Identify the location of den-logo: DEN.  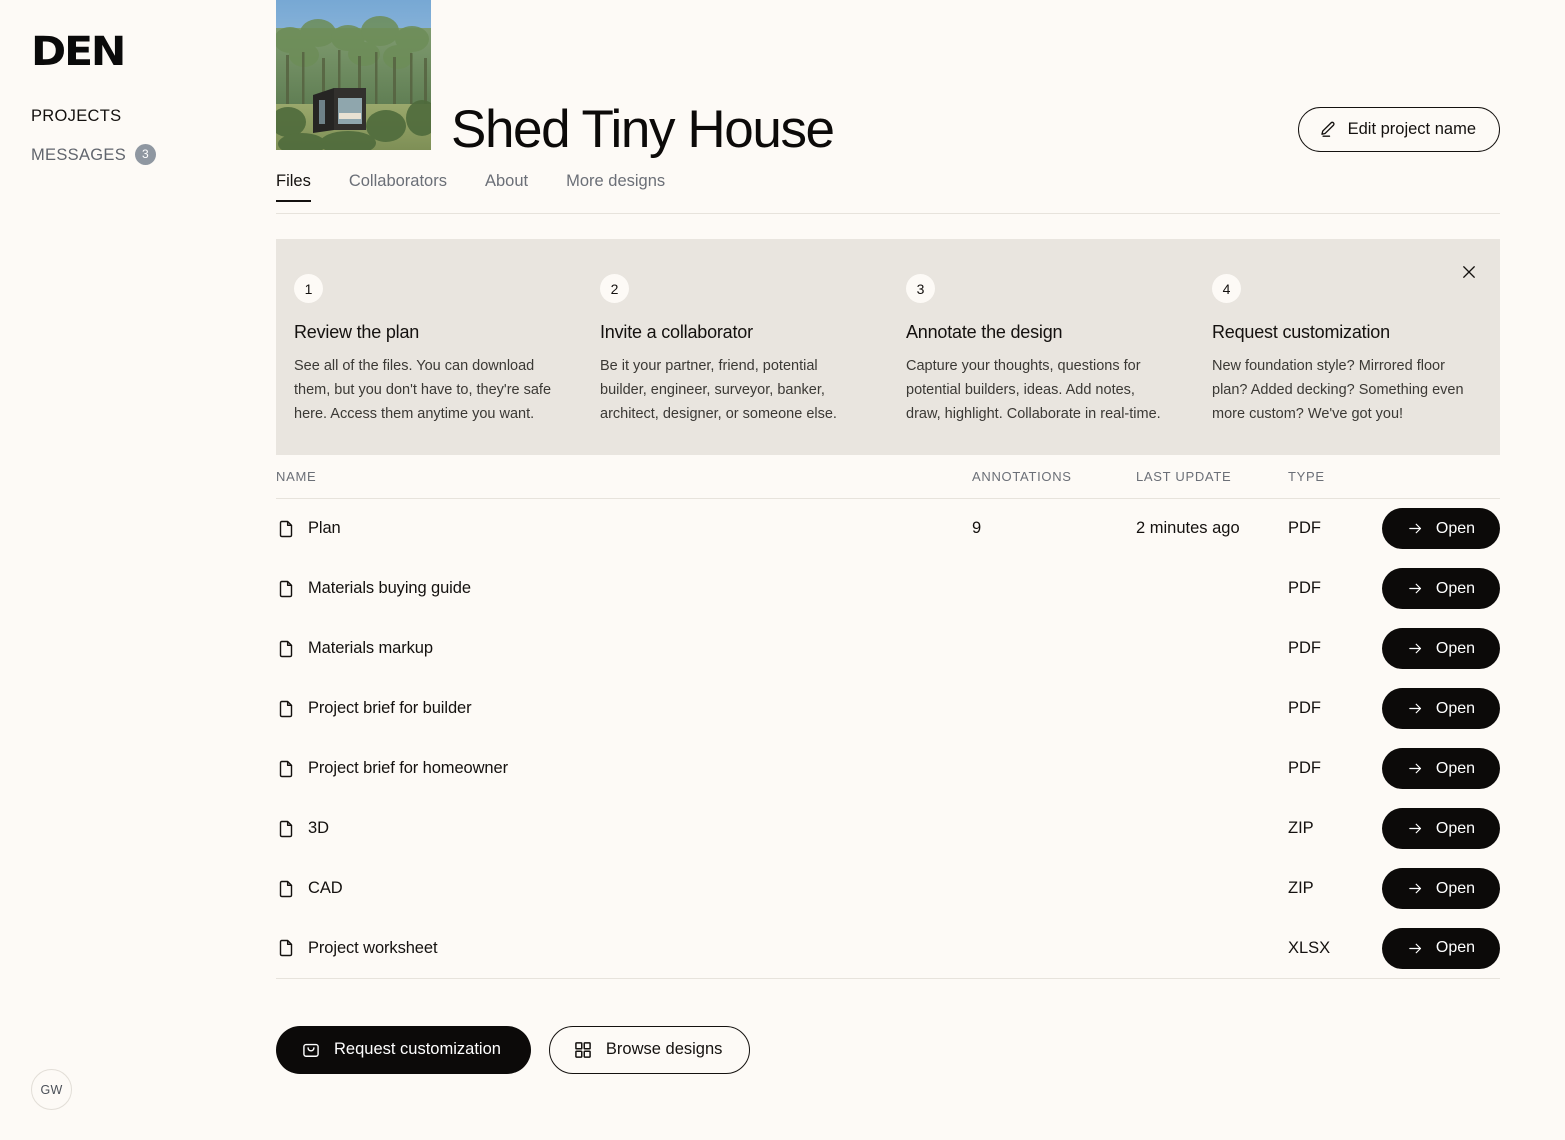
(161, 52).